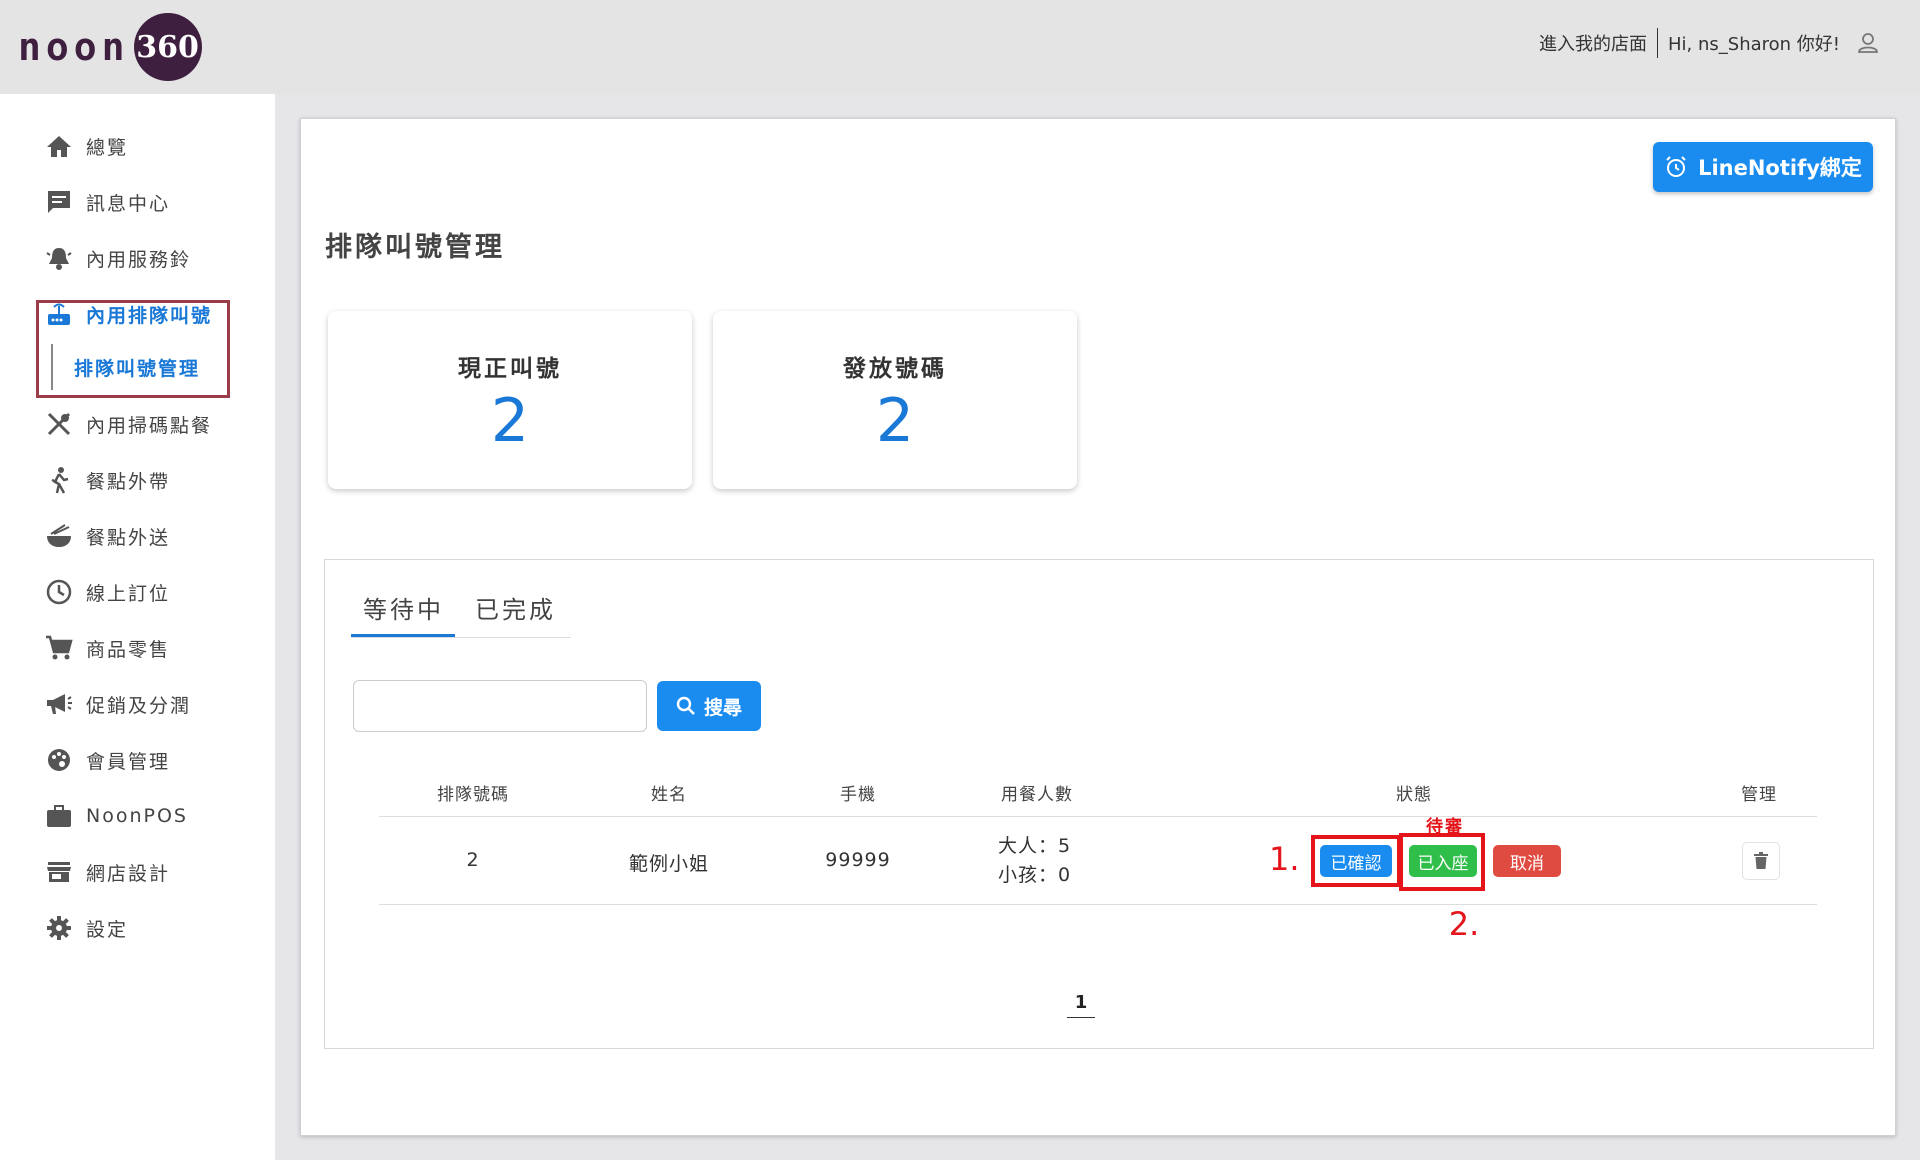  I want to click on sidebar-item-noonpos: NoonPOS, so click(116, 816).